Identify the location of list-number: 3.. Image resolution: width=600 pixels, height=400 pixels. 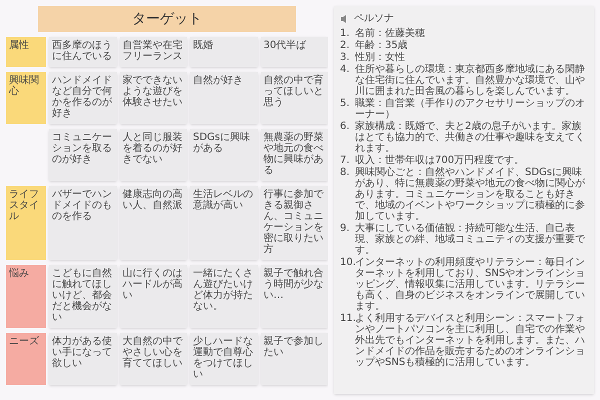
(345, 57).